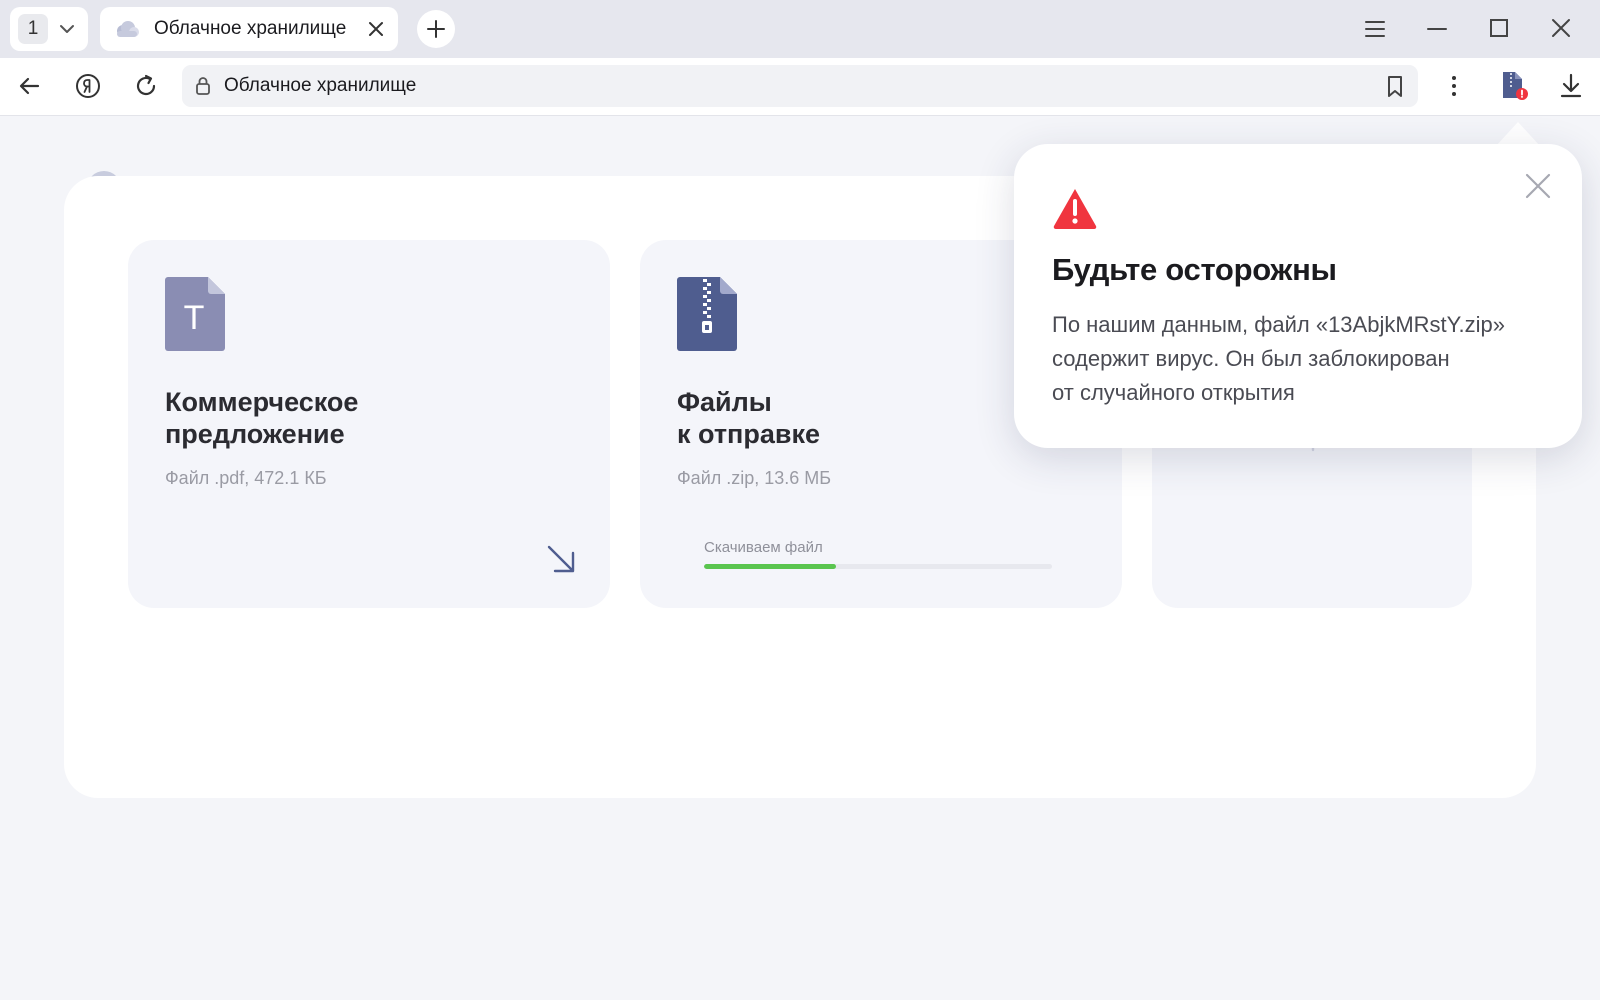 The height and width of the screenshot is (1000, 1600). I want to click on yandex-icon, so click(88, 86).